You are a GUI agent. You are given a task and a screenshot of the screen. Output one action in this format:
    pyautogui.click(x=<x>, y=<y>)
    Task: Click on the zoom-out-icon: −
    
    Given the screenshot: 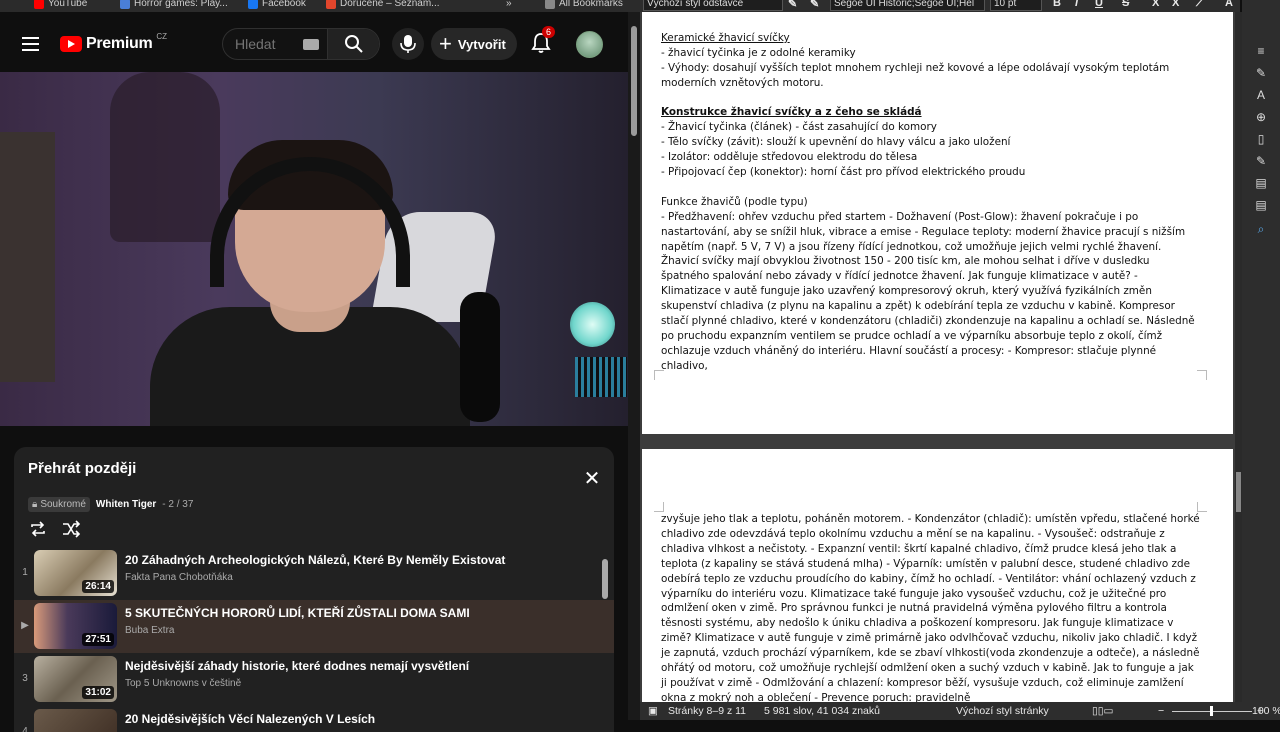 What is the action you would take?
    pyautogui.click(x=1161, y=711)
    